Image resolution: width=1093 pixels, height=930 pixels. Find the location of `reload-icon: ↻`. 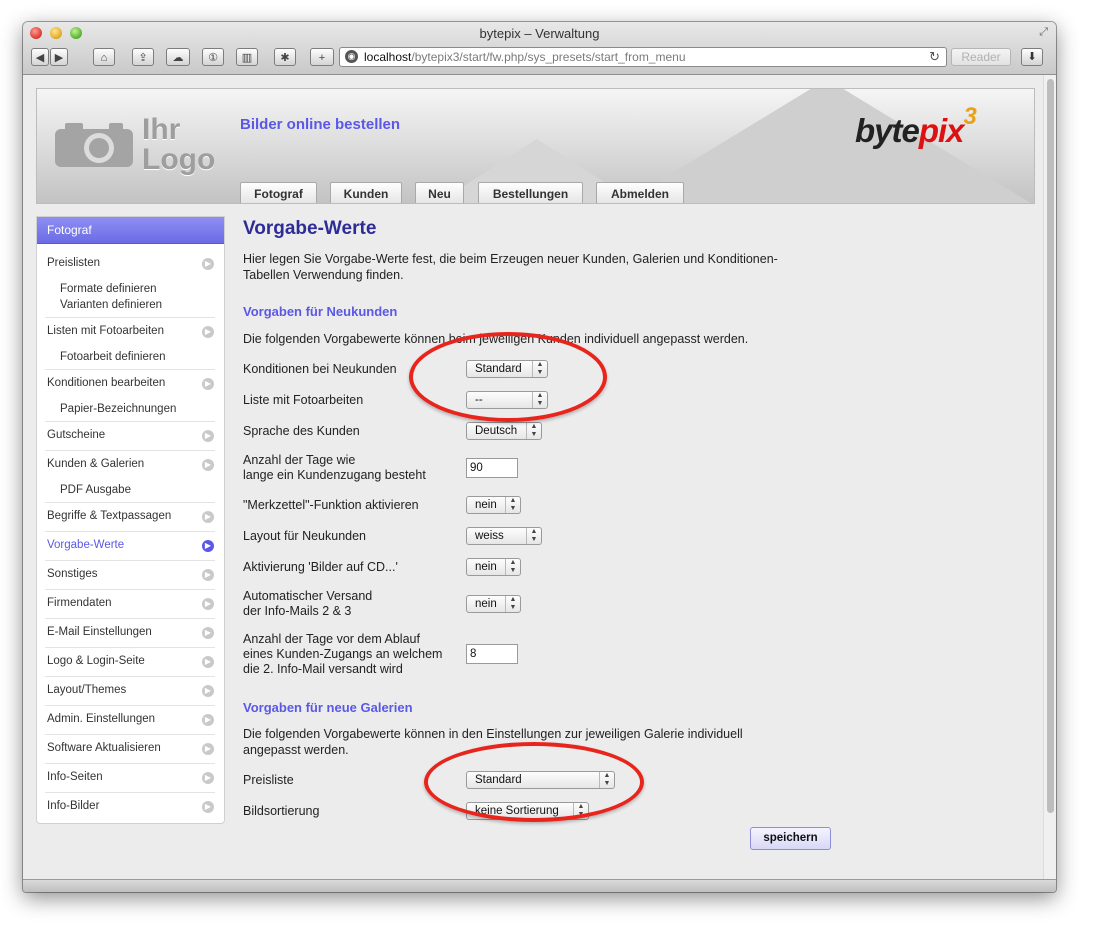

reload-icon: ↻ is located at coordinates (934, 57).